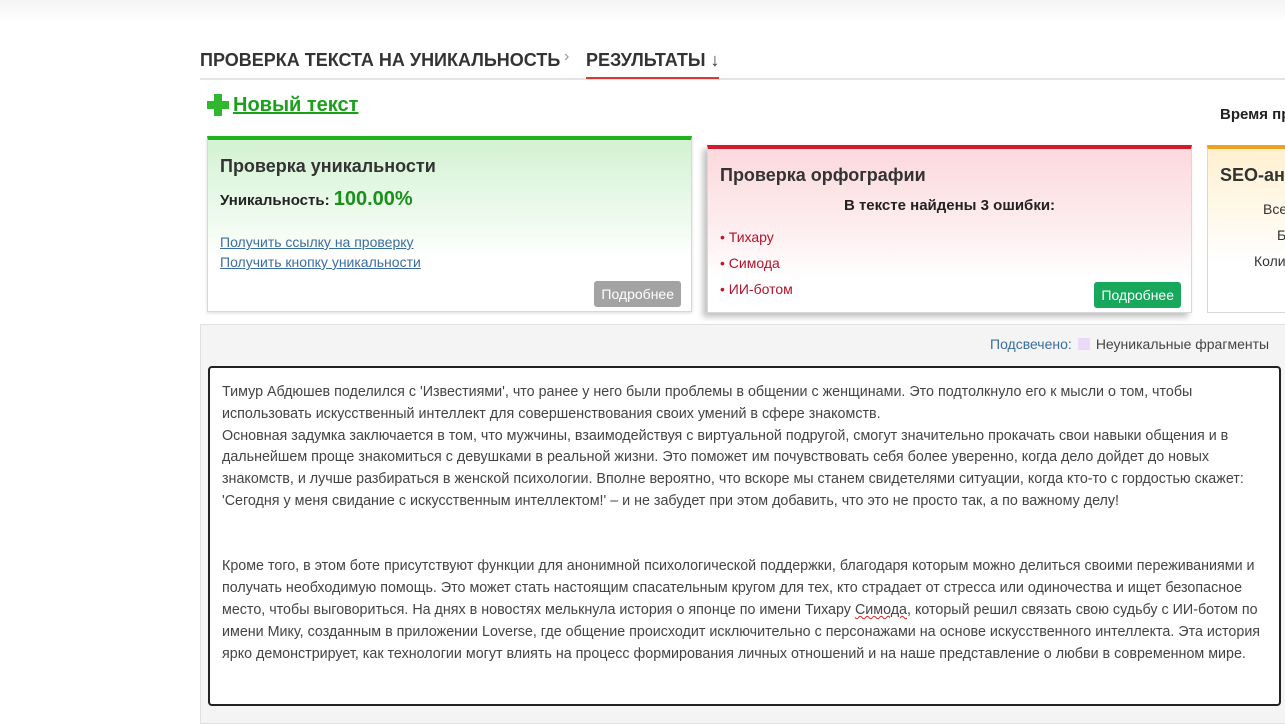 This screenshot has width=1285, height=724. Describe the element at coordinates (1083, 344) in the screenshot. I see `highlight-swatch` at that location.